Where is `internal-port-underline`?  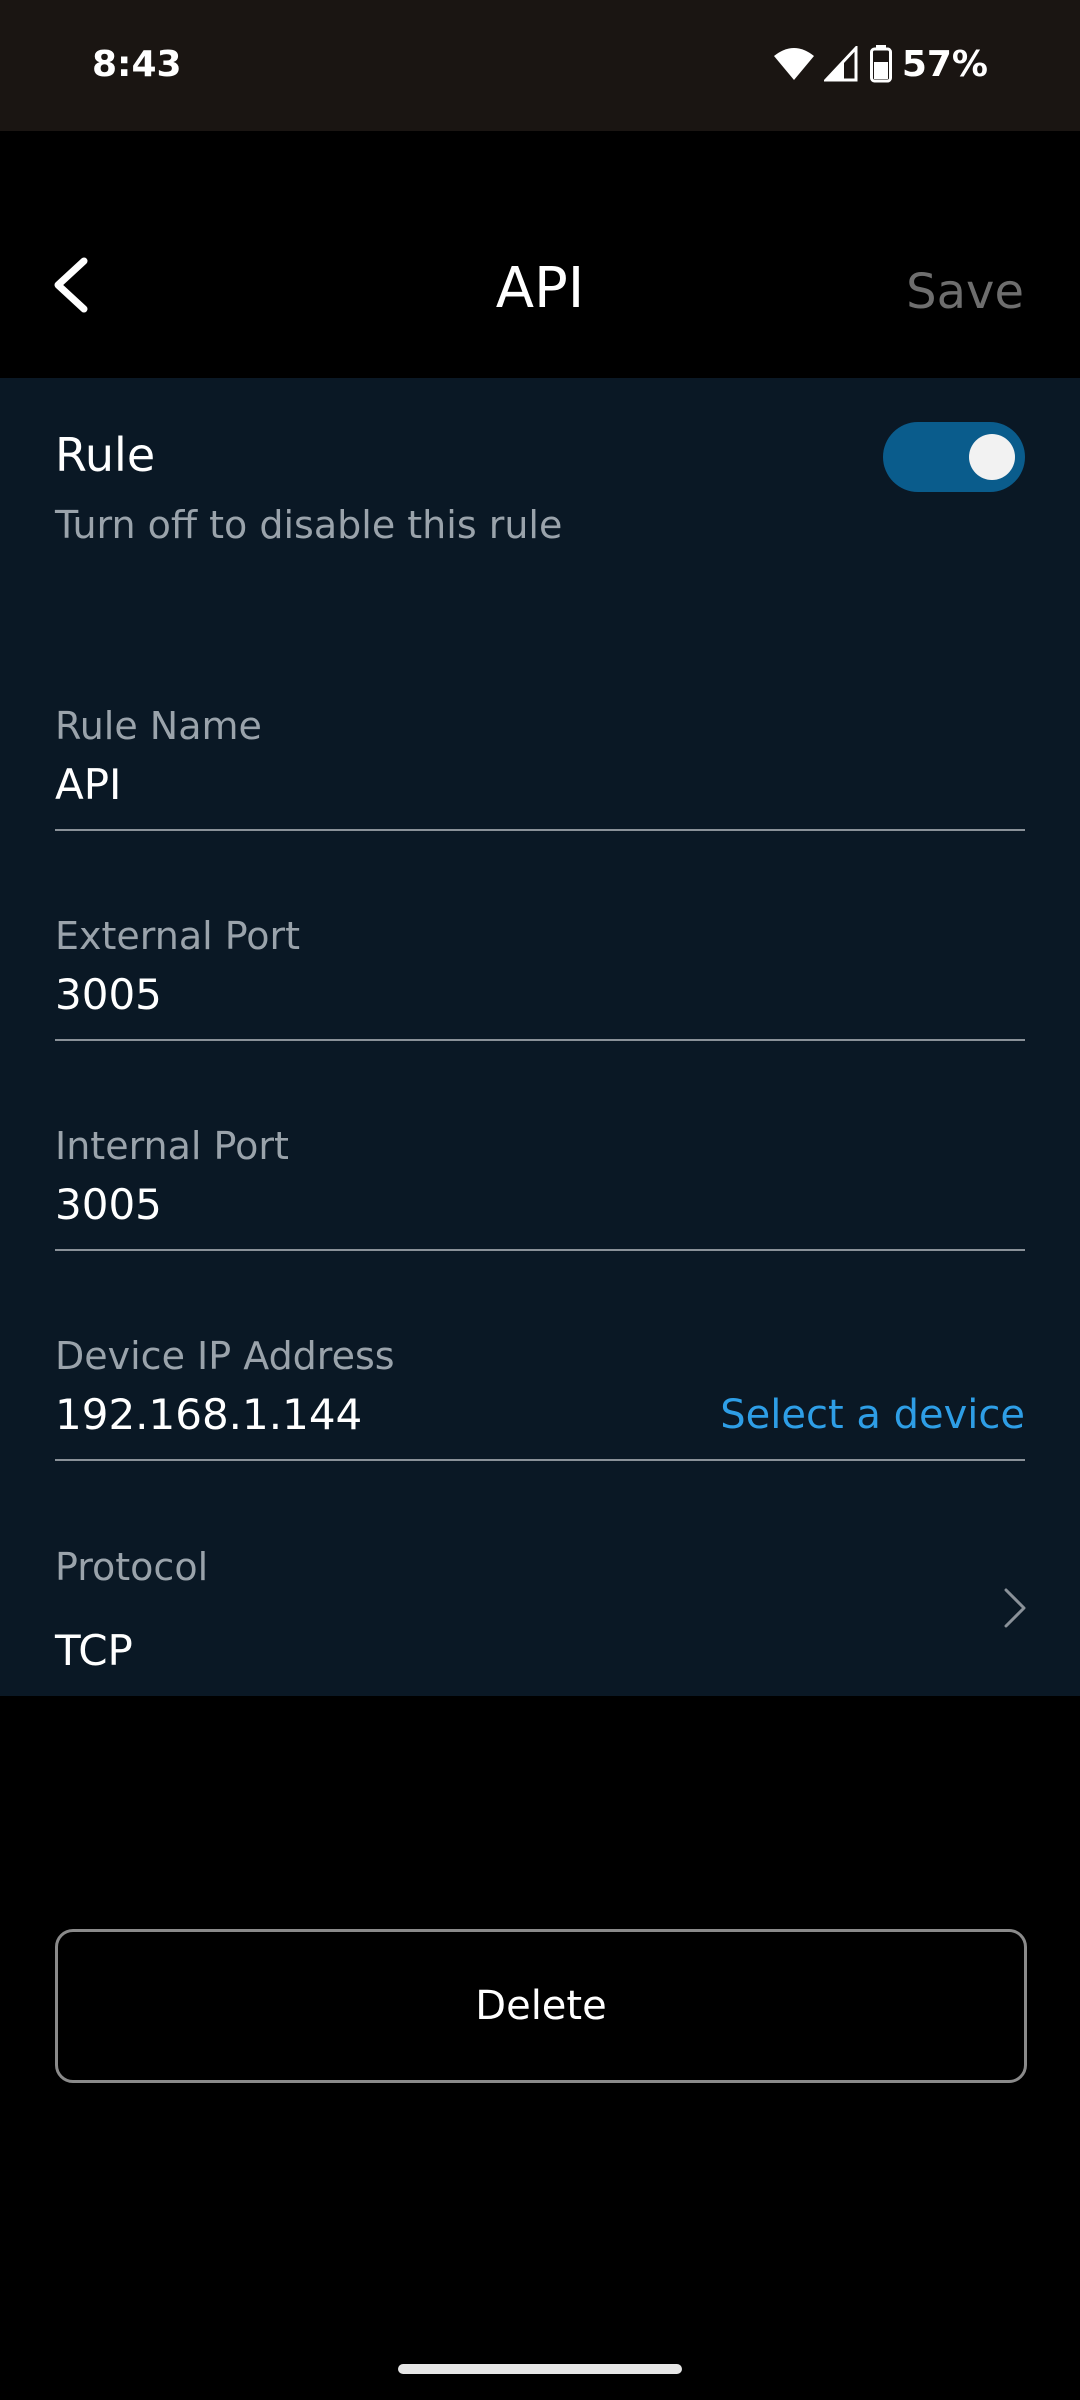 internal-port-underline is located at coordinates (540, 1250).